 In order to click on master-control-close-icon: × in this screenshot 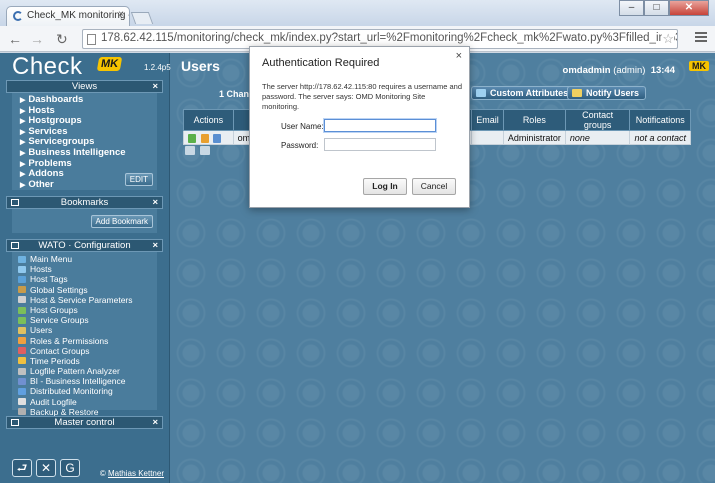, I will do `click(155, 422)`.